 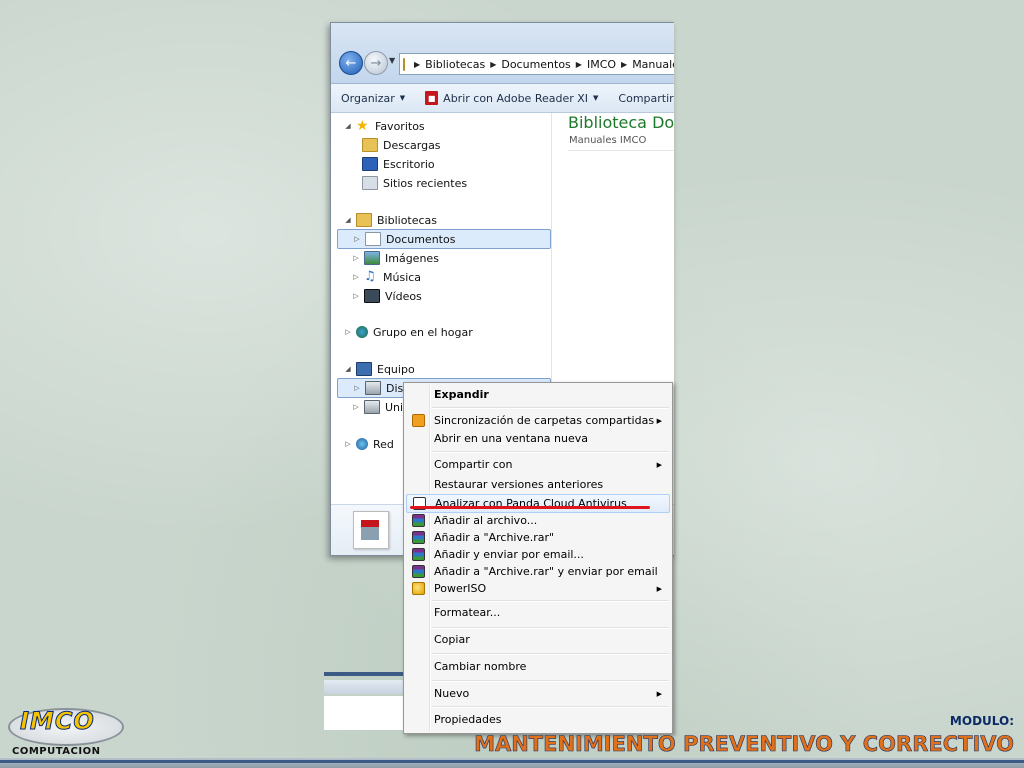 I want to click on nav-item-downloads: Descargas, so click(x=400, y=145).